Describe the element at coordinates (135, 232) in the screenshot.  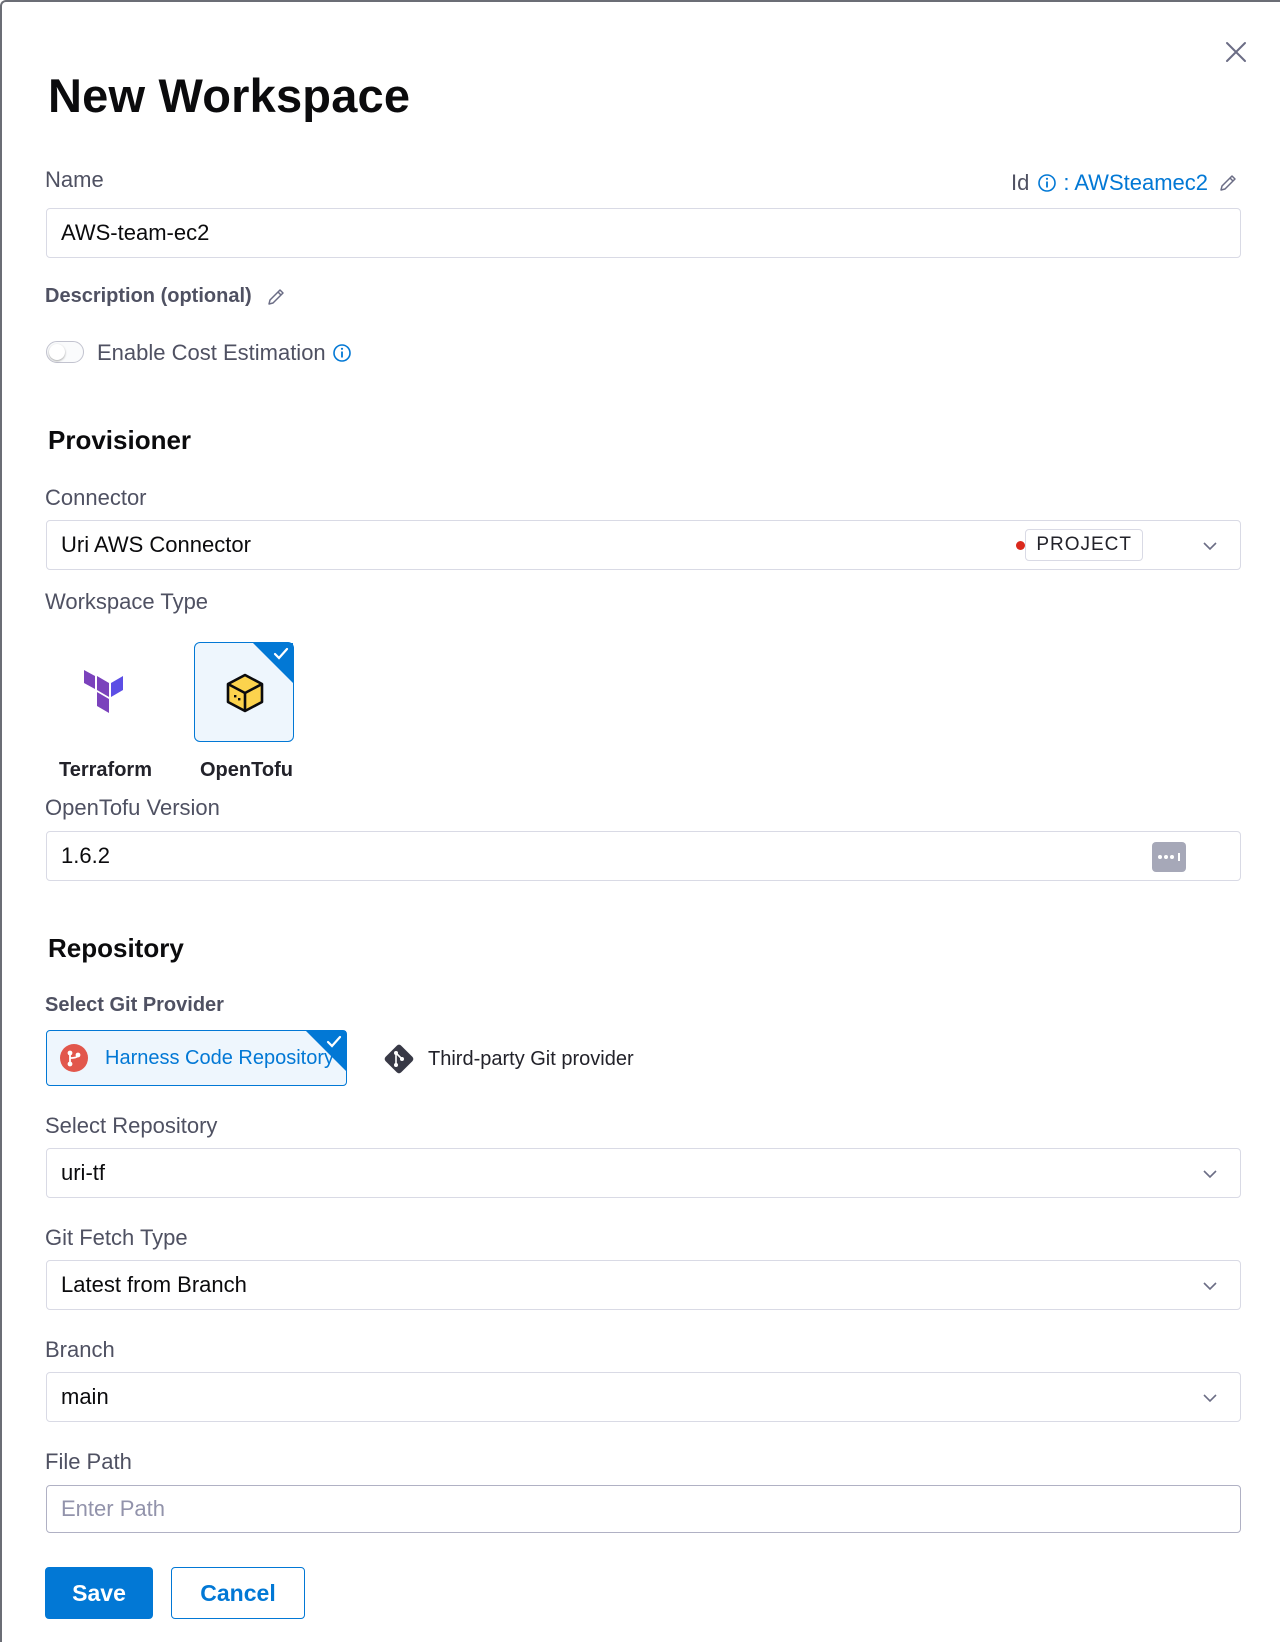
I see `name-input-value: AWS-team-ec2` at that location.